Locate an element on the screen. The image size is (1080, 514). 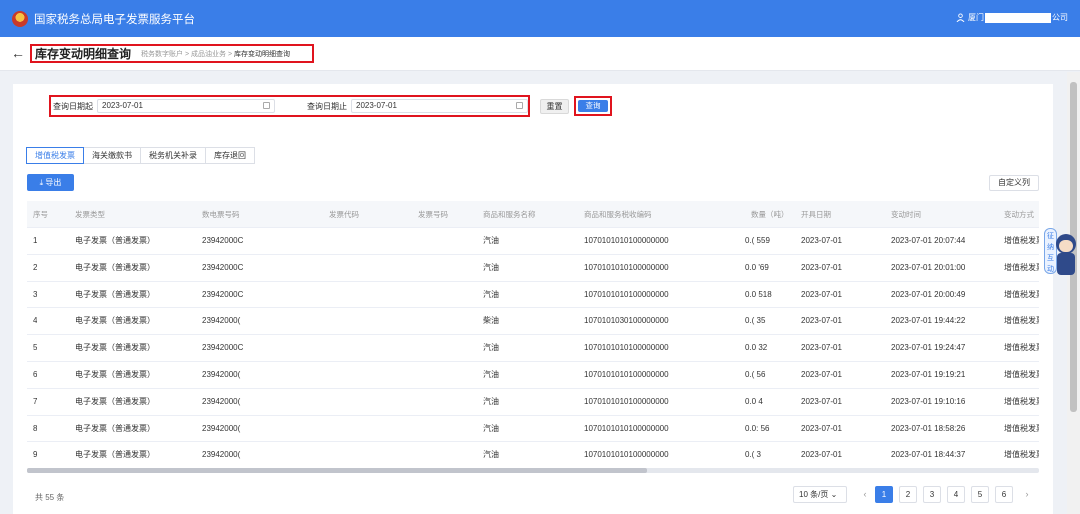
back-arrow-icon: ← is located at coordinates (18, 53).